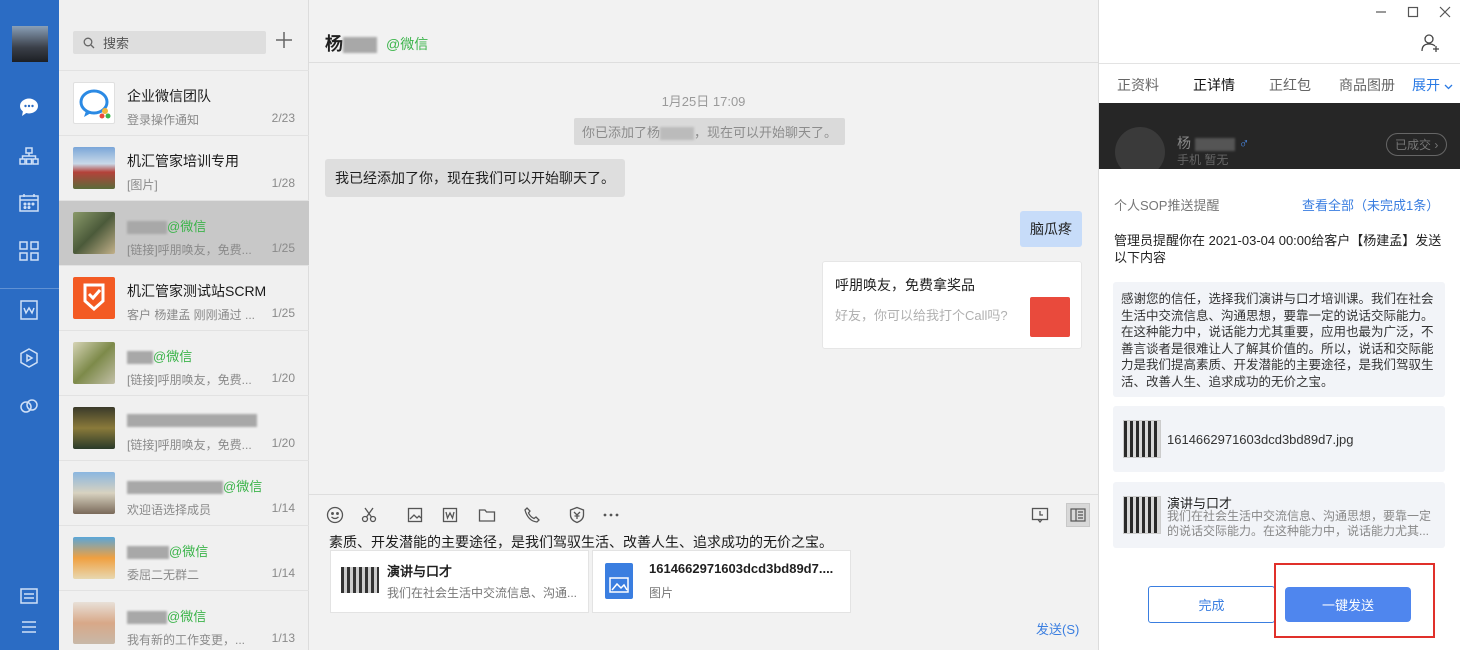 This screenshot has height=650, width=1460. What do you see at coordinates (1413, 12) in the screenshot?
I see `maximize-icon` at bounding box center [1413, 12].